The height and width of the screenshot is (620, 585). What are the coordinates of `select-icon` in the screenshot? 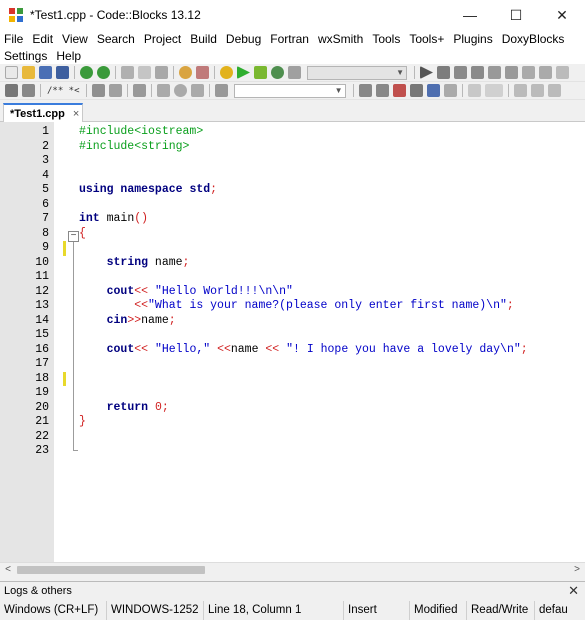 It's located at (474, 90).